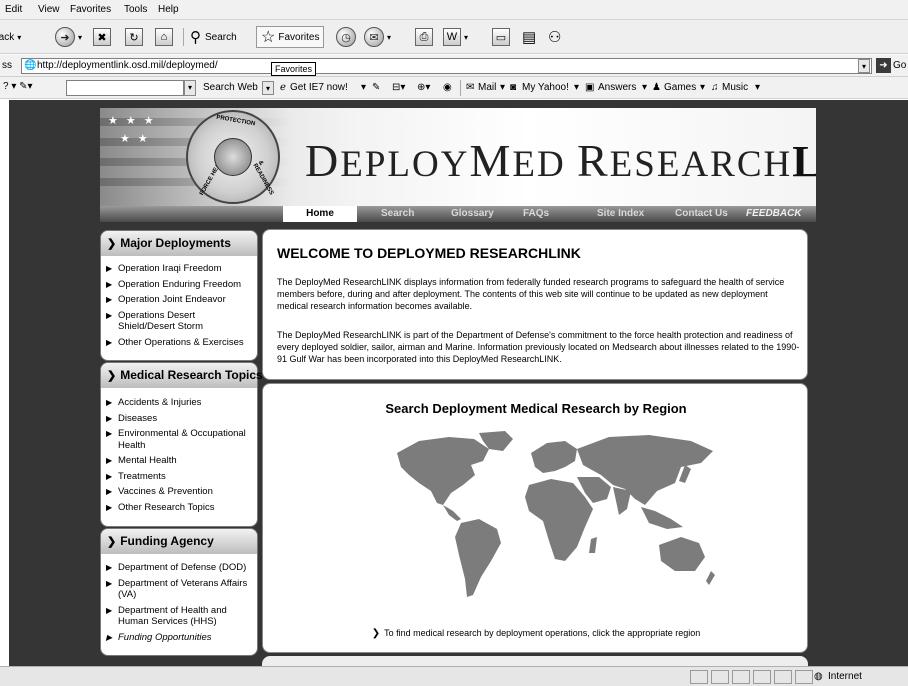  What do you see at coordinates (429, 253) in the screenshot?
I see `welcome-heading: WELCOME TO DEPLOYMED RESEARCHLINK` at bounding box center [429, 253].